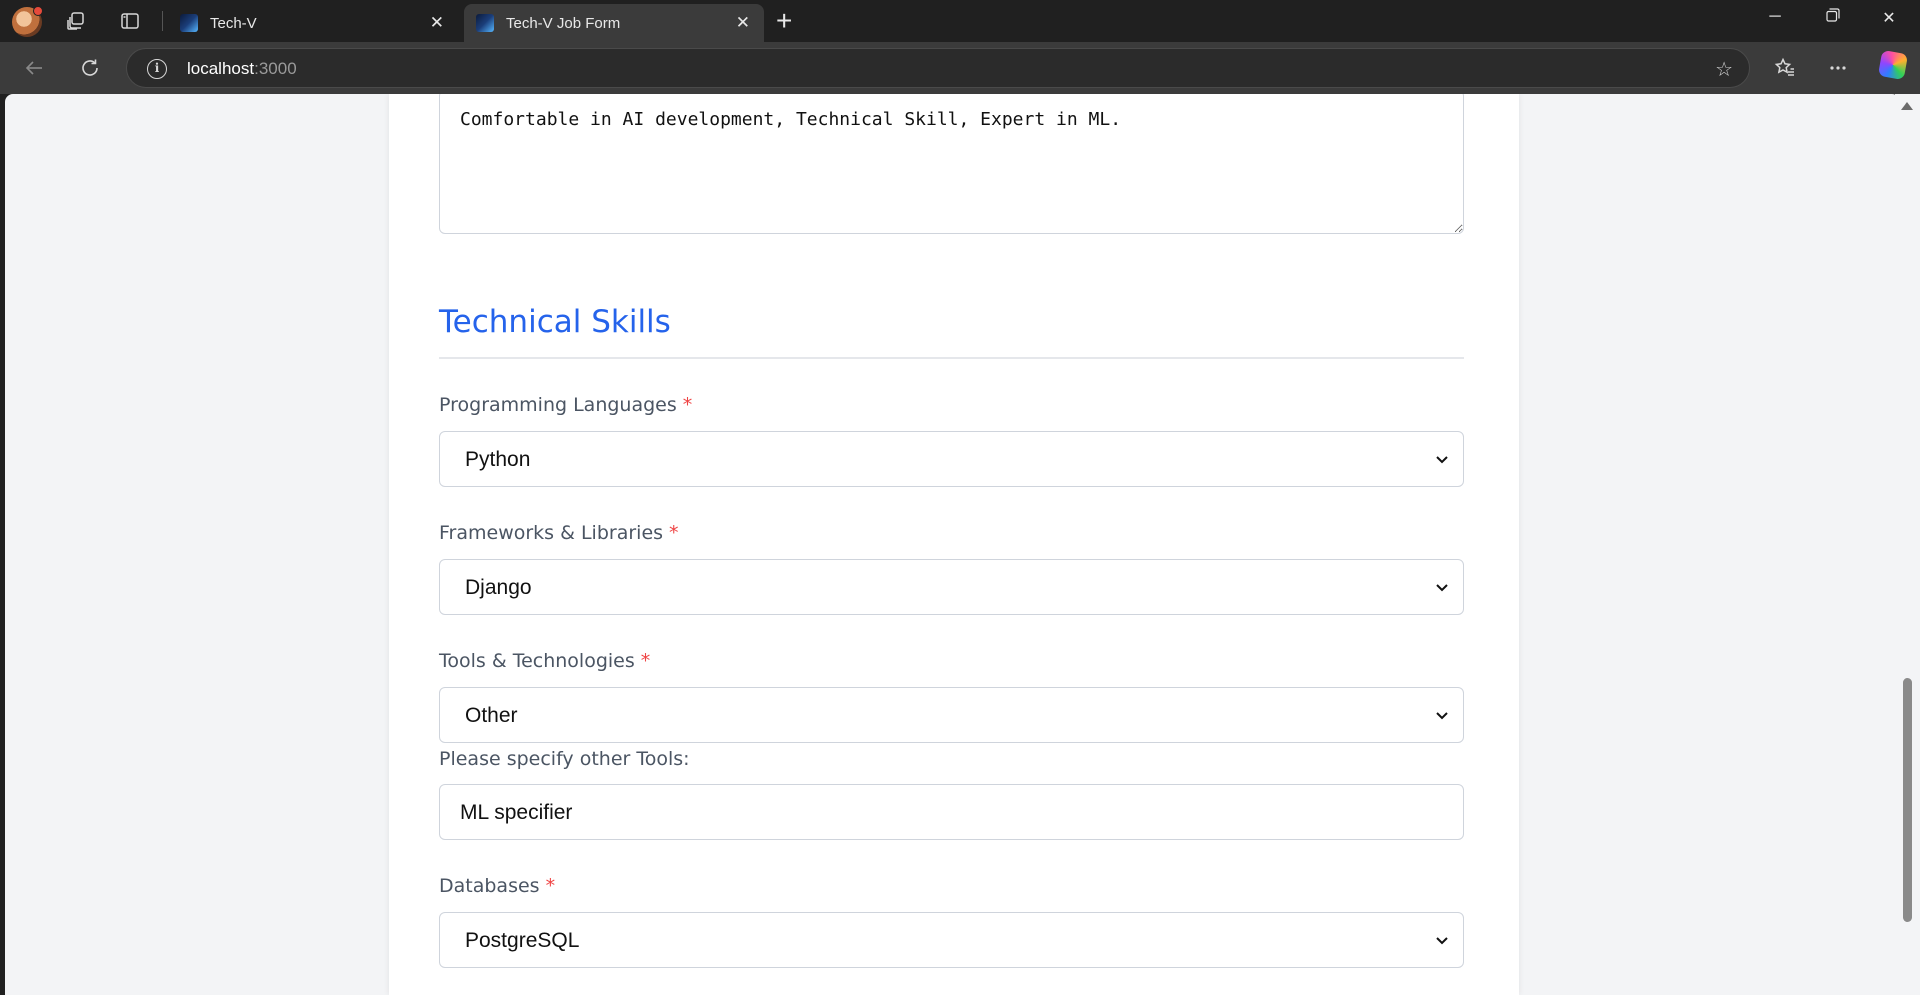  What do you see at coordinates (1907, 544) in the screenshot?
I see `page-scrollbar` at bounding box center [1907, 544].